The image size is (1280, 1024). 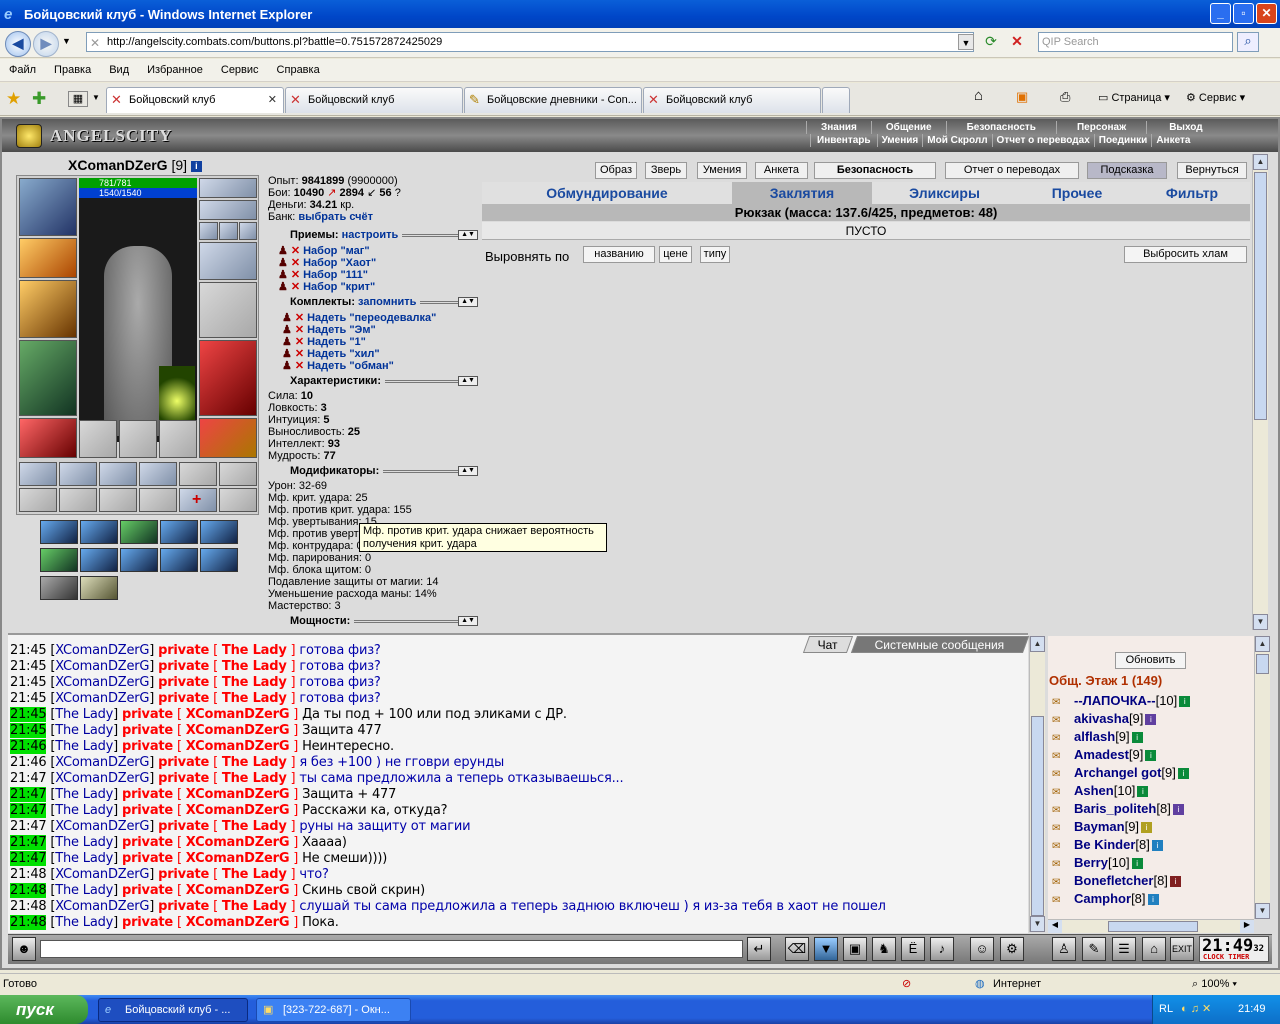 I want to click on close-button: ✕, so click(x=1266, y=13).